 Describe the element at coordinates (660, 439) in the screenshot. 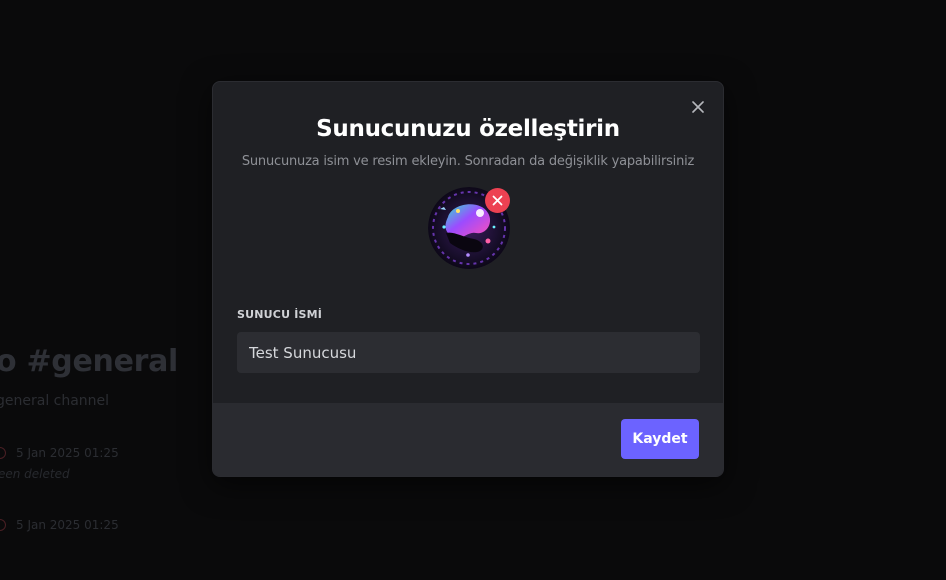

I see `save-button: Kaydet` at that location.